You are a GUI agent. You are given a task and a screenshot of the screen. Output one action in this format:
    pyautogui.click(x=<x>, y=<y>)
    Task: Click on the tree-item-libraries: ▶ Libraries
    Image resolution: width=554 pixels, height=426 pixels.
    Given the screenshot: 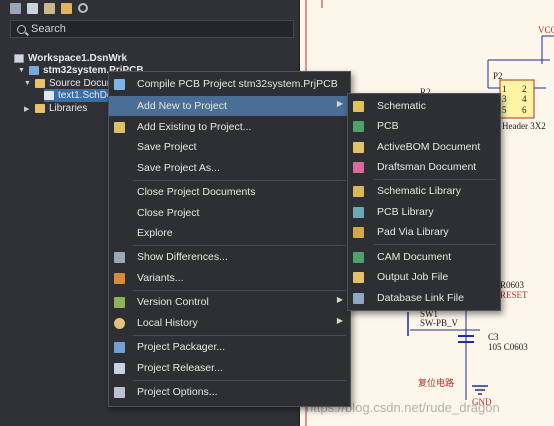 What is the action you would take?
    pyautogui.click(x=55, y=108)
    